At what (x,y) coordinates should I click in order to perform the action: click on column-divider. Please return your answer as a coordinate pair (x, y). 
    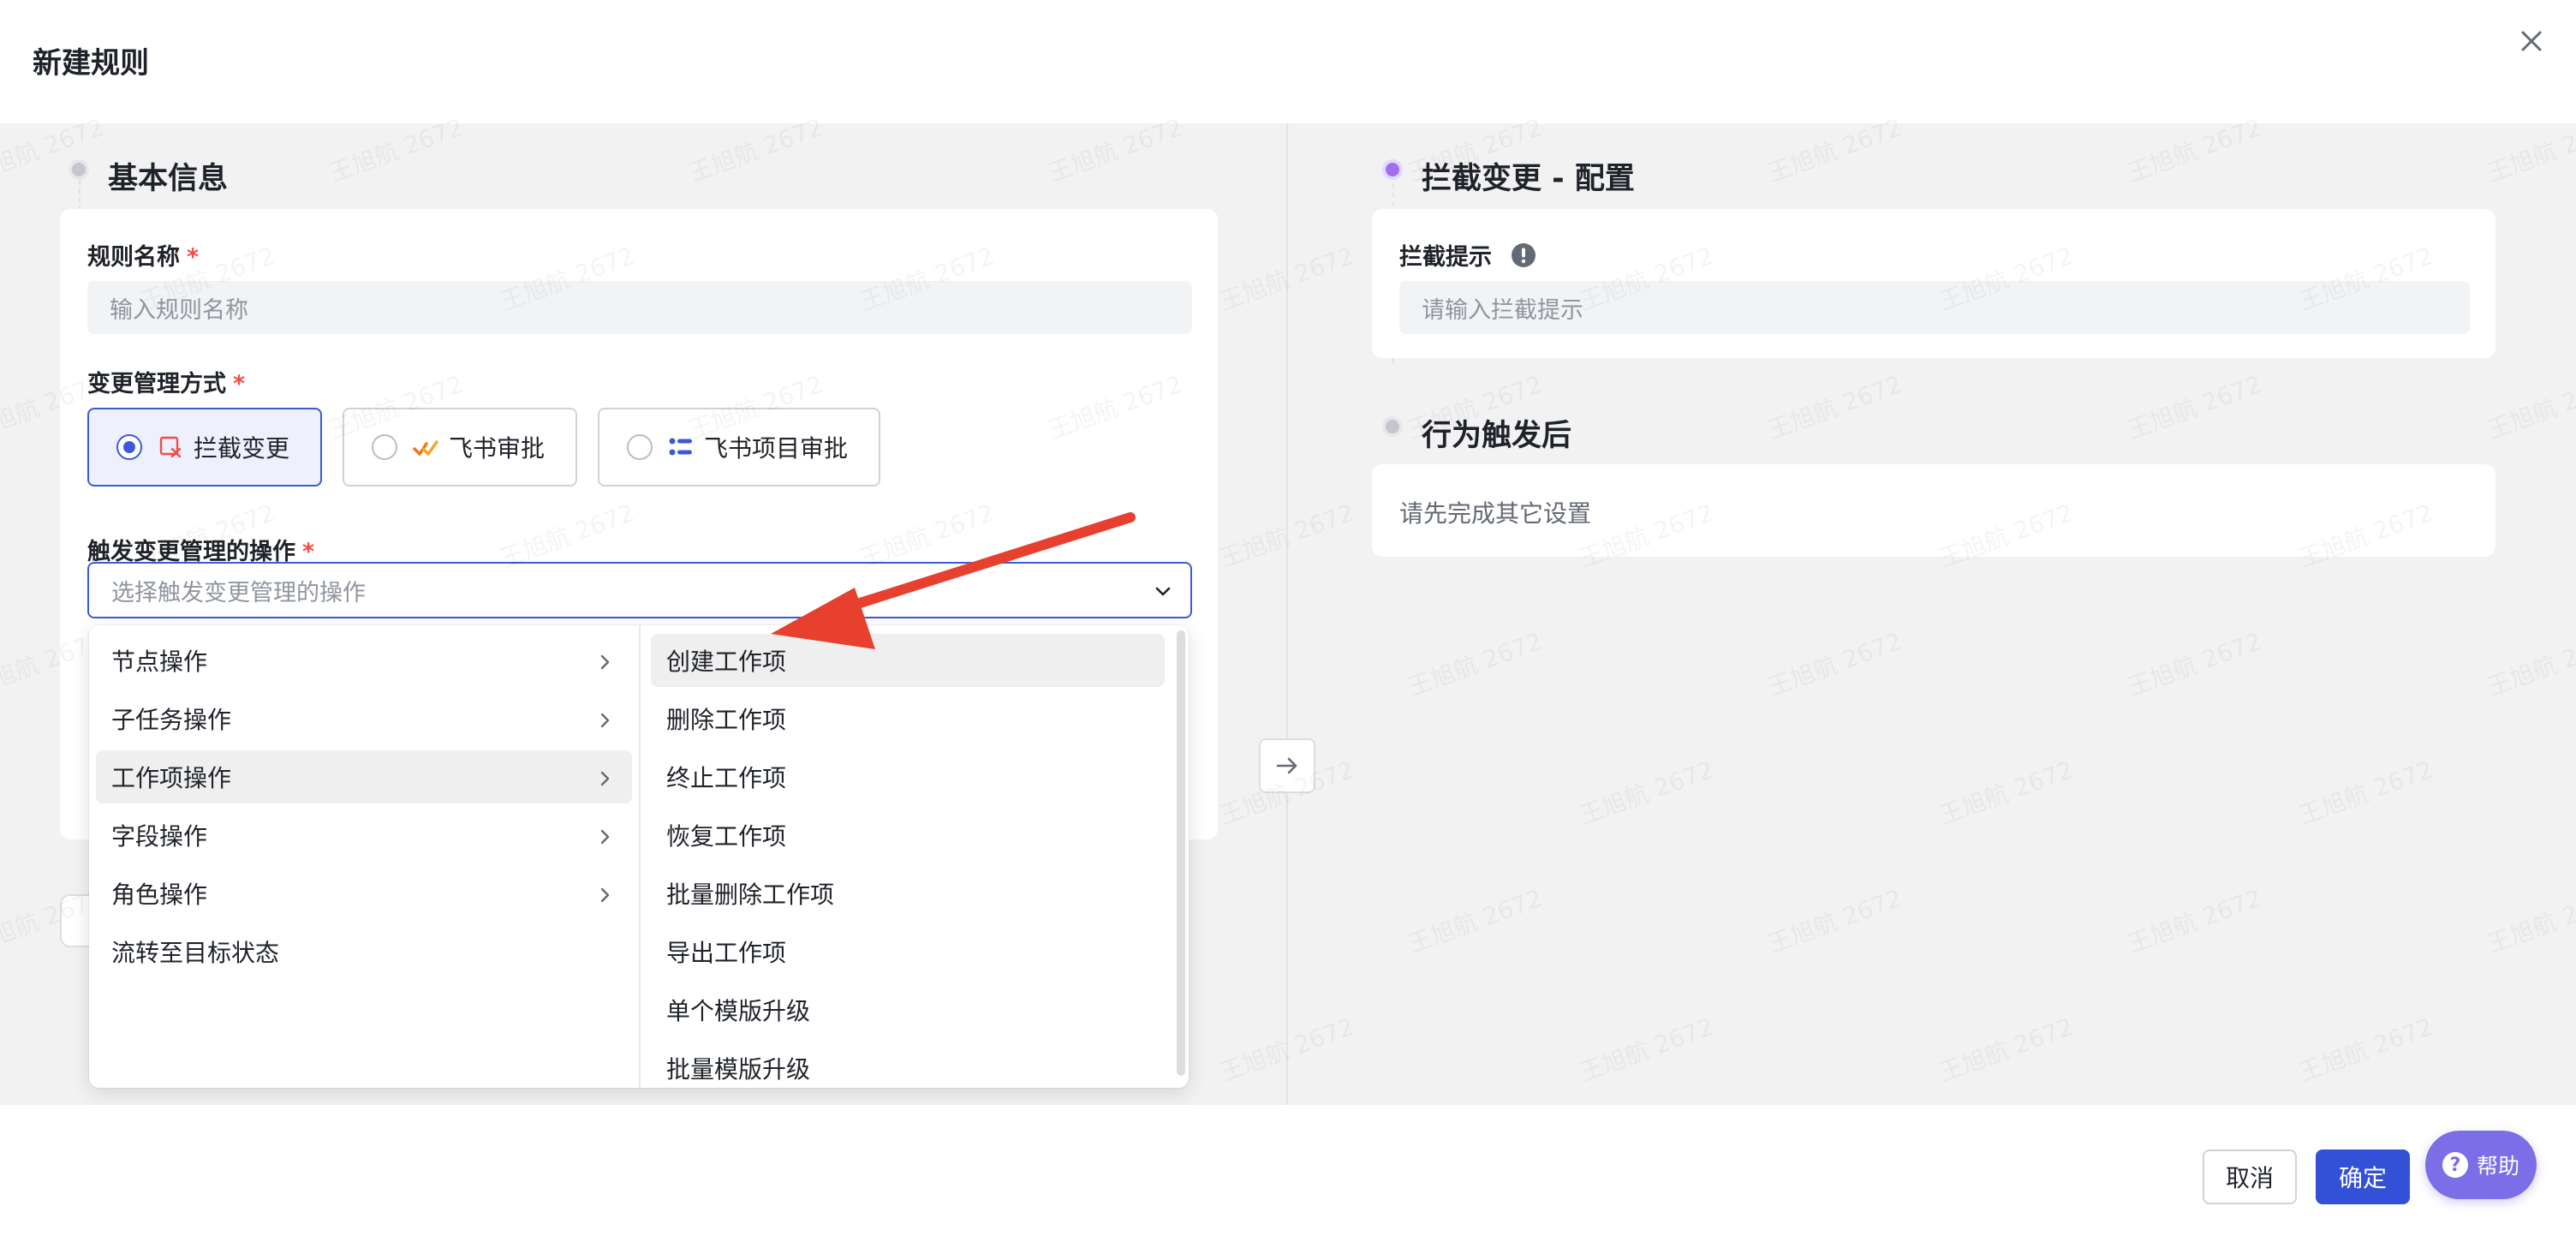
    Looking at the image, I should click on (1287, 614).